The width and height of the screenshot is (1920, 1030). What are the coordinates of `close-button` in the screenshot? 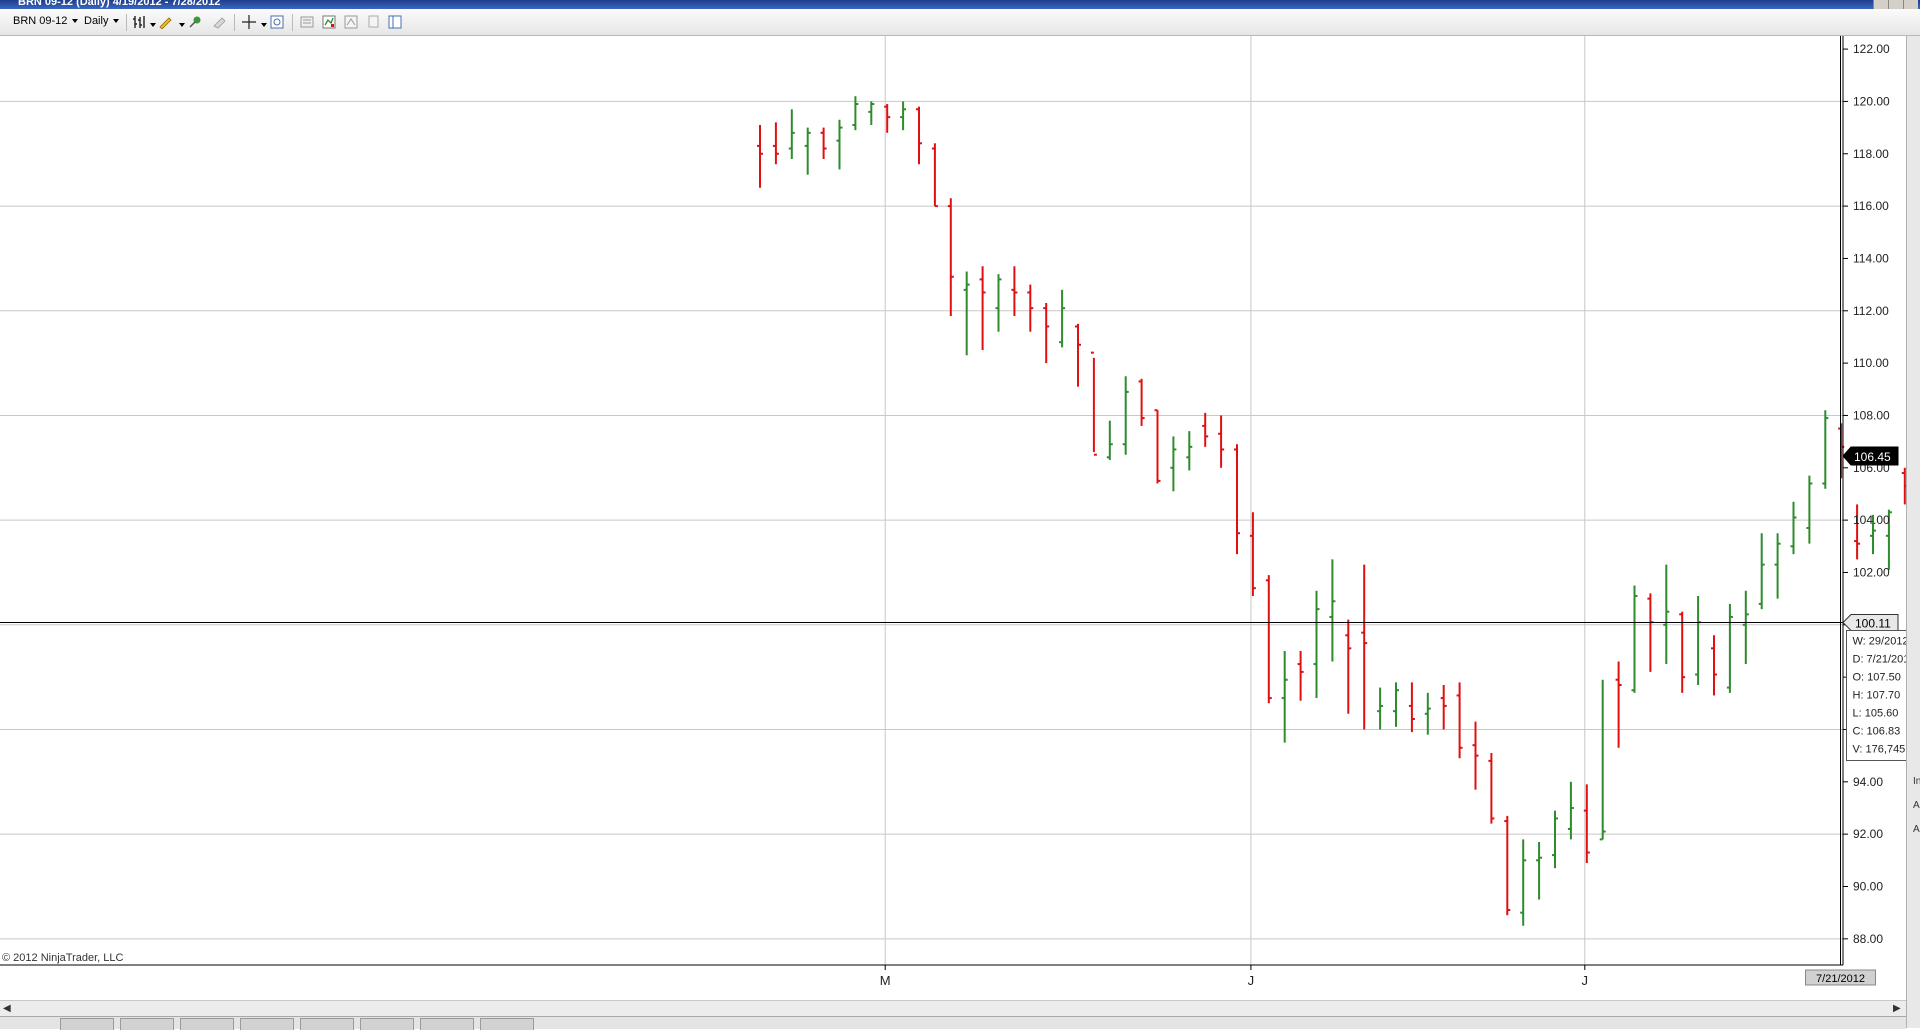 It's located at (1910, 4).